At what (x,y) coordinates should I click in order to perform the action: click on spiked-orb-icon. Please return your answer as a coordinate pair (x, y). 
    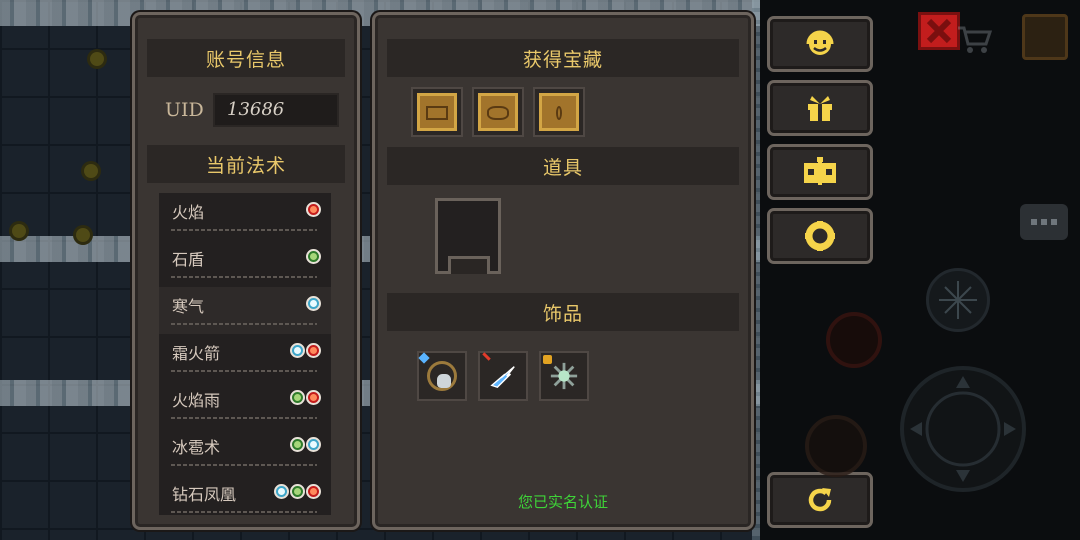
    Looking at the image, I should click on (564, 376).